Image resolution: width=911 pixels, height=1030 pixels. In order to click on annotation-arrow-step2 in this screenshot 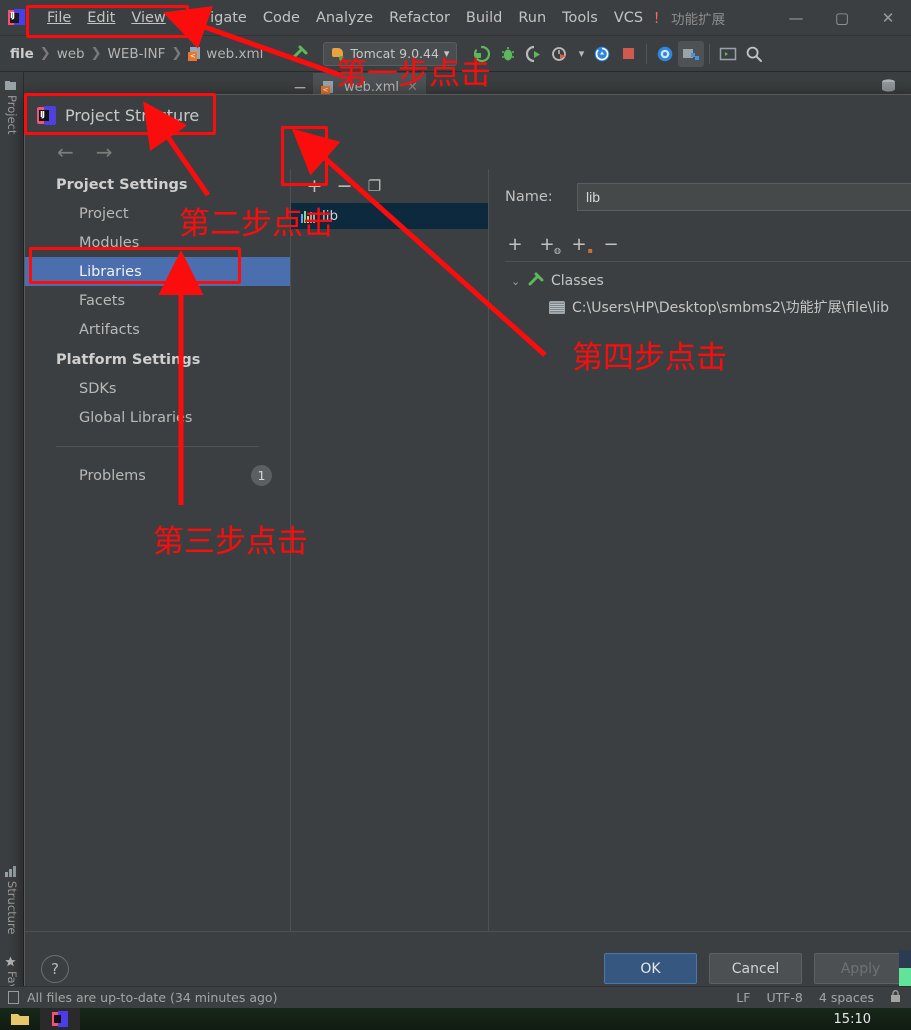, I will do `click(177, 149)`.